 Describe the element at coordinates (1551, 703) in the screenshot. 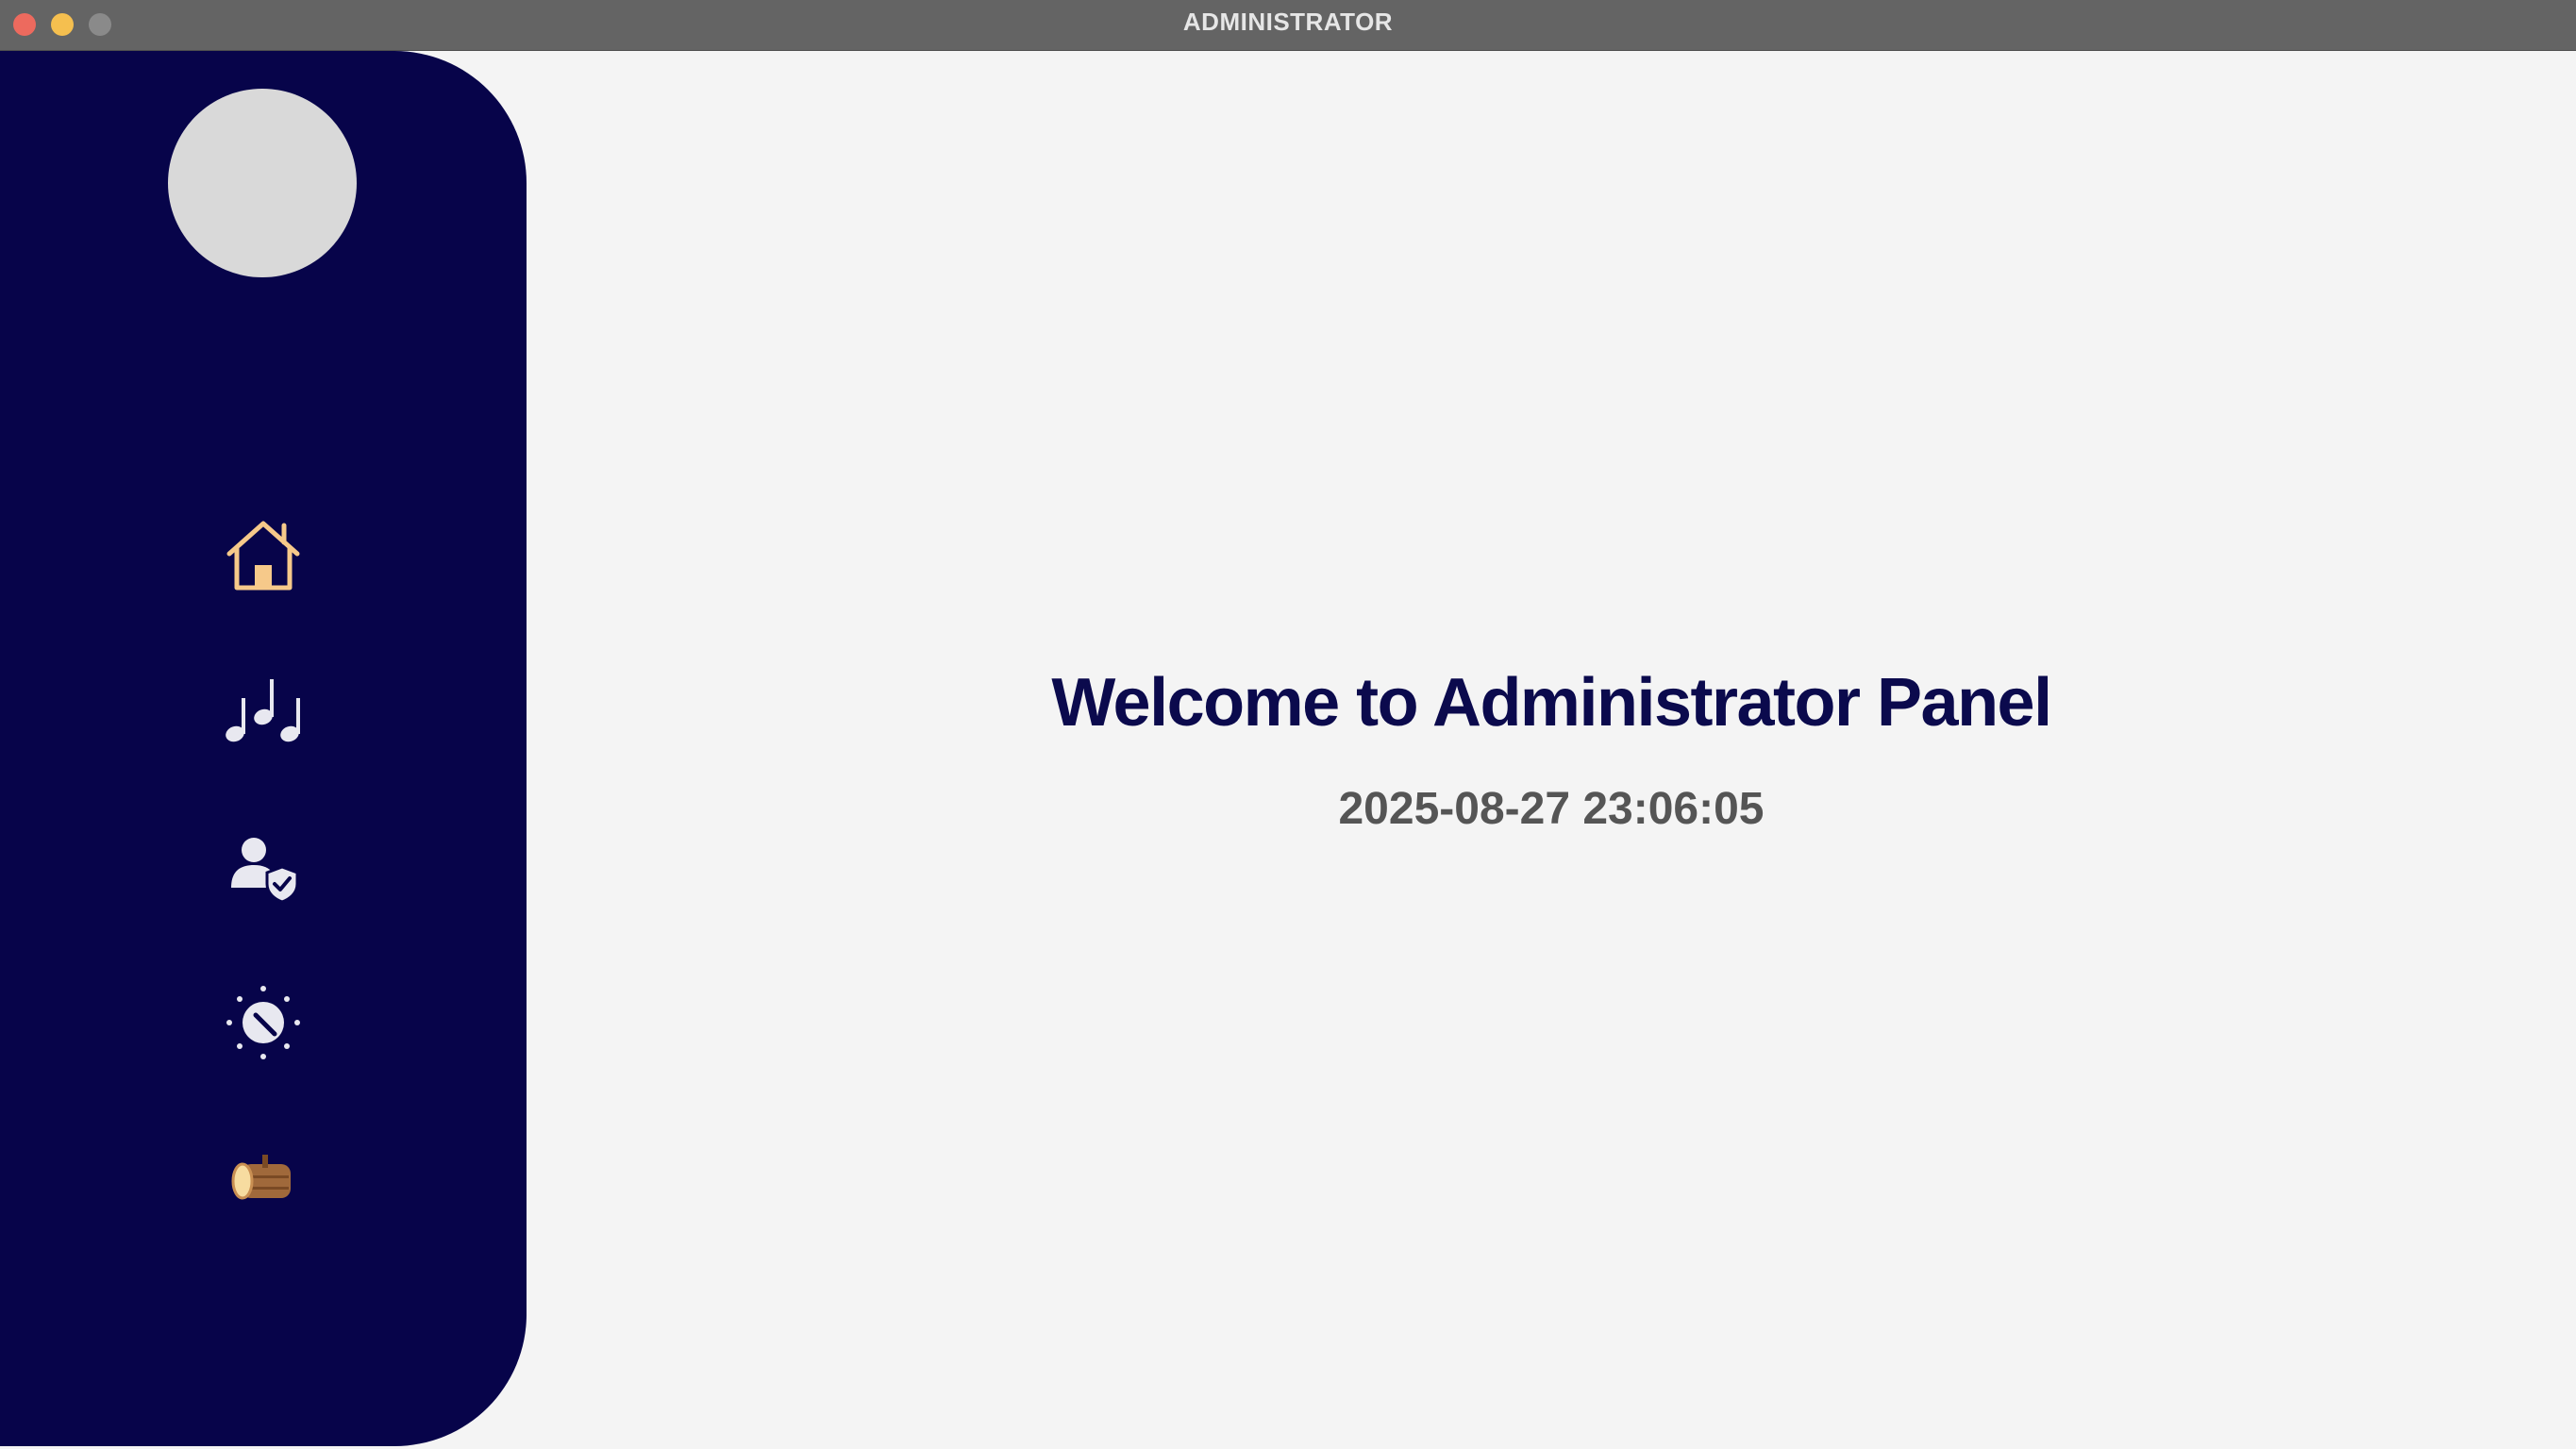

I see `page-title: Welcome to Administrator Panel` at that location.